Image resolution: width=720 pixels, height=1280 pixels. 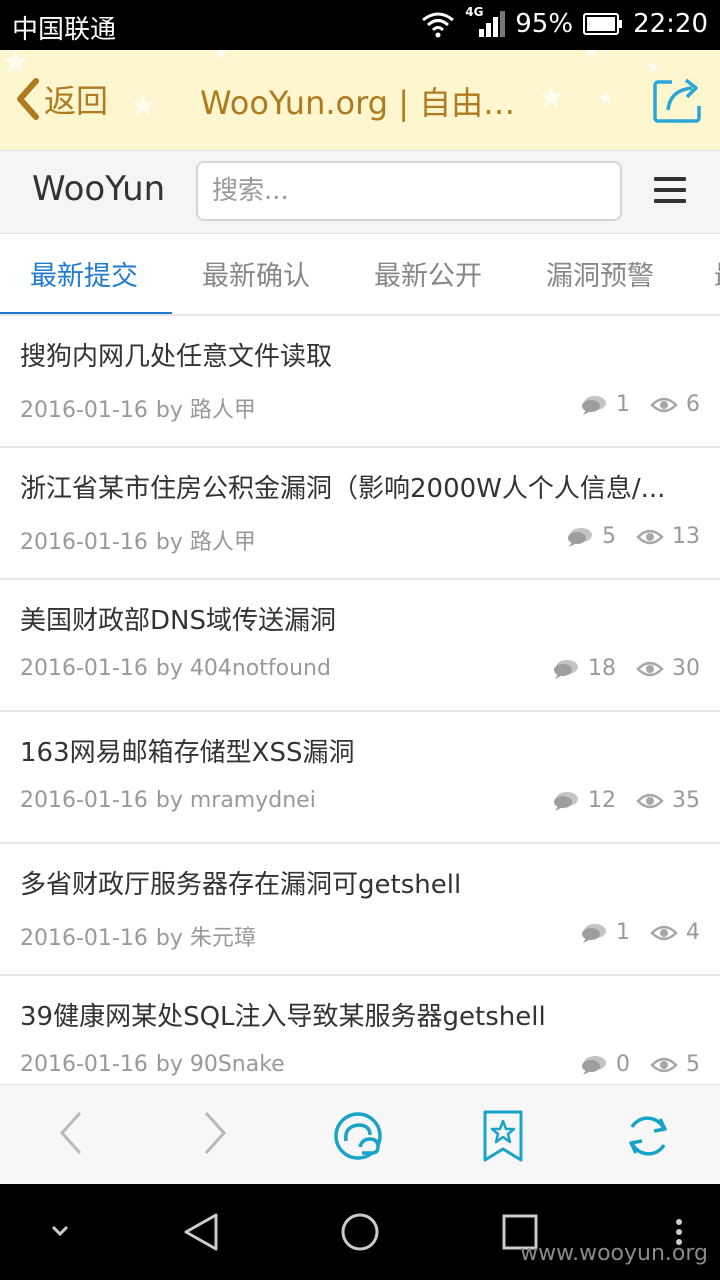 I want to click on item-stats: 12 35, so click(x=626, y=800).